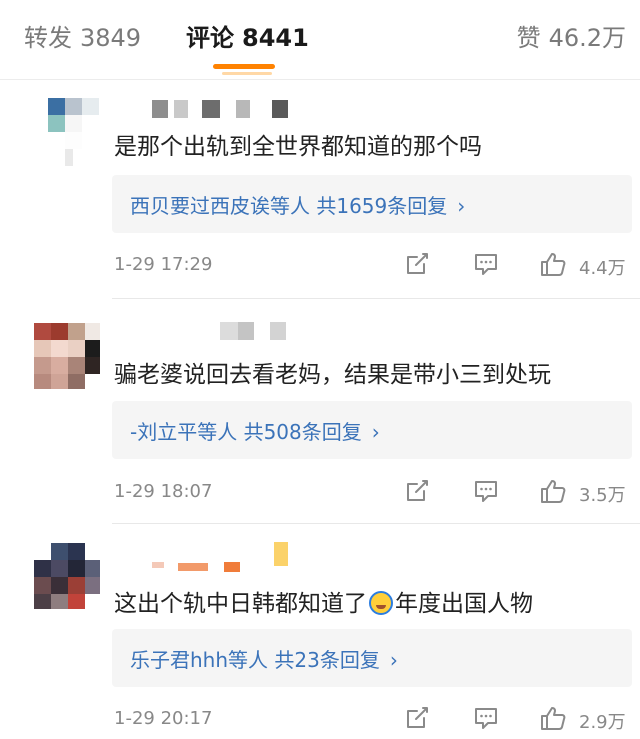  I want to click on reply-summary-text: 西贝要过西皮诶等人 共1659条回复 ›, so click(297, 204).